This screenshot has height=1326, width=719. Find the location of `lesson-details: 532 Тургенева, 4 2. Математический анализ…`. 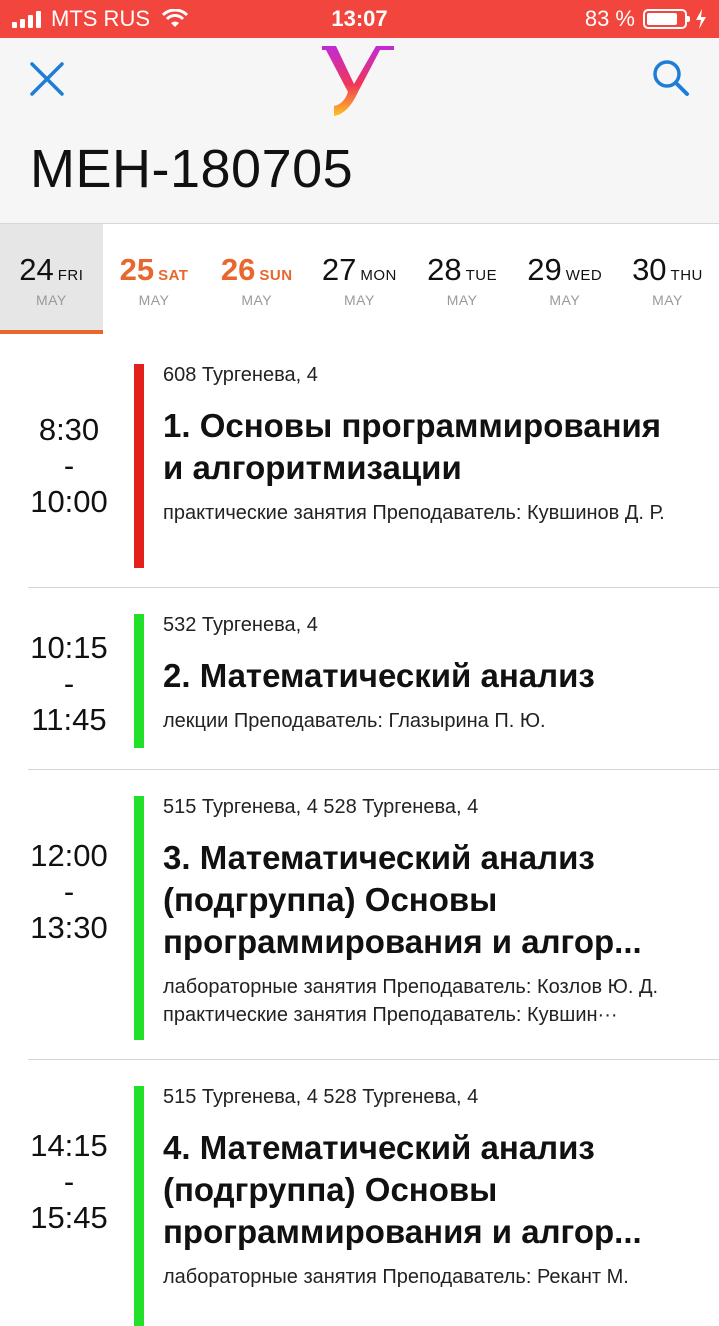

lesson-details: 532 Тургенева, 4 2. Математический анализ… is located at coordinates (426, 674).